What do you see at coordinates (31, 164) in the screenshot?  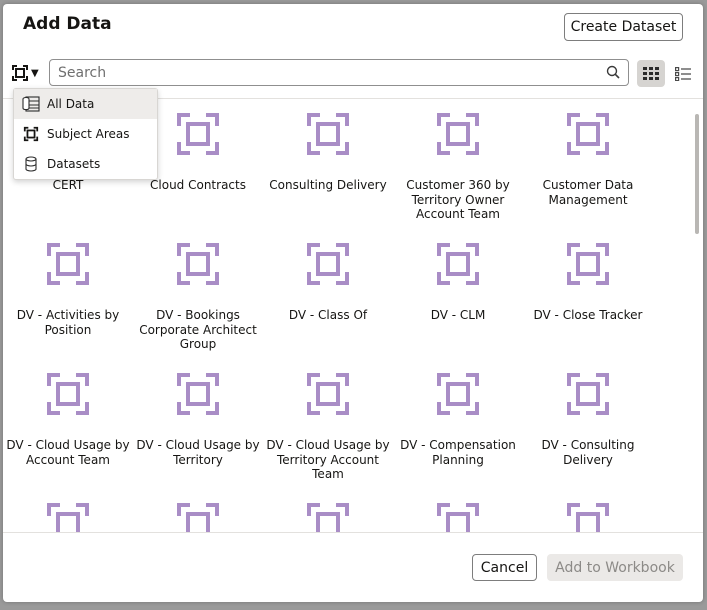 I see `dataset-icon` at bounding box center [31, 164].